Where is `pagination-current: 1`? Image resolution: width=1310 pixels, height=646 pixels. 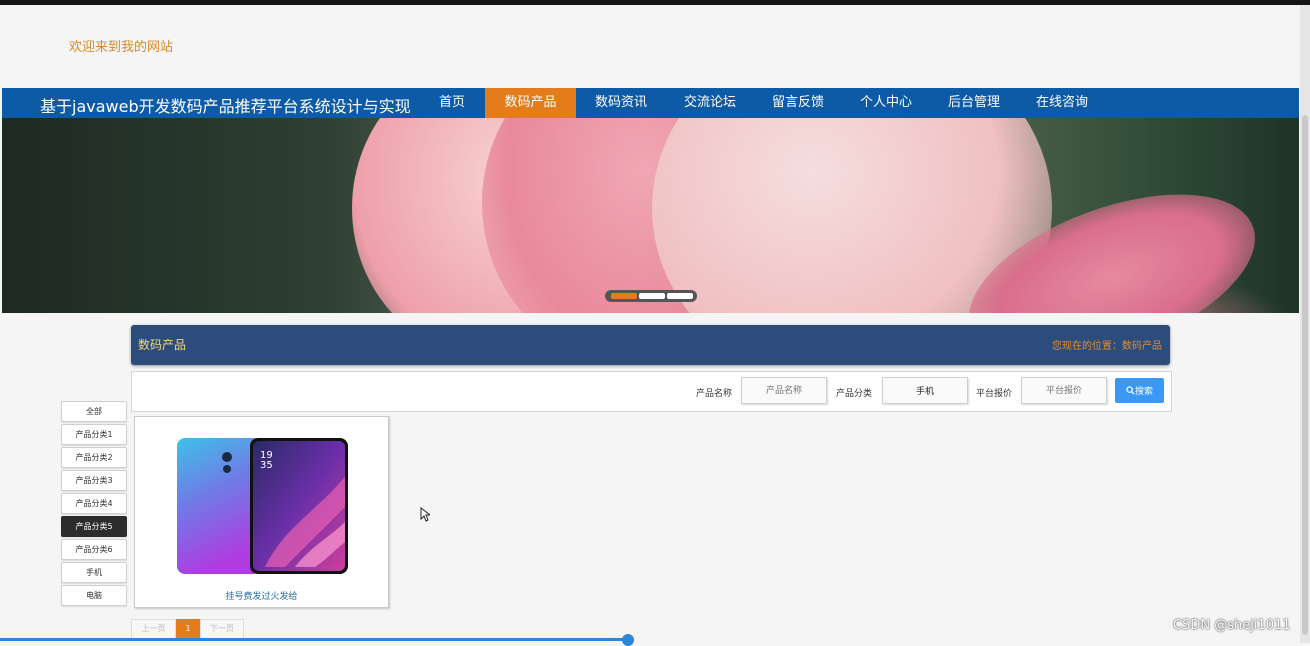
pagination-current: 1 is located at coordinates (188, 629).